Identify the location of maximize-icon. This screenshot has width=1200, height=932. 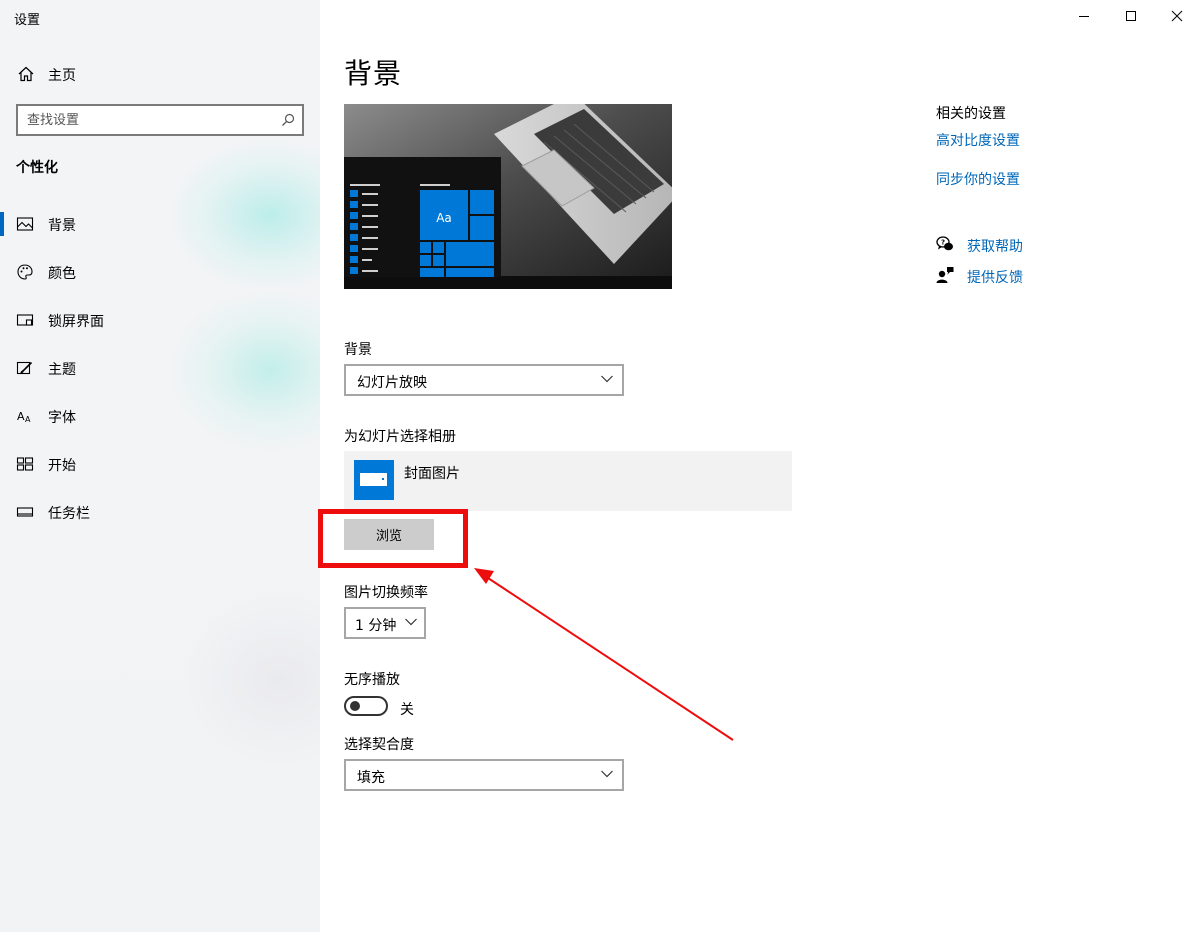
(1131, 16).